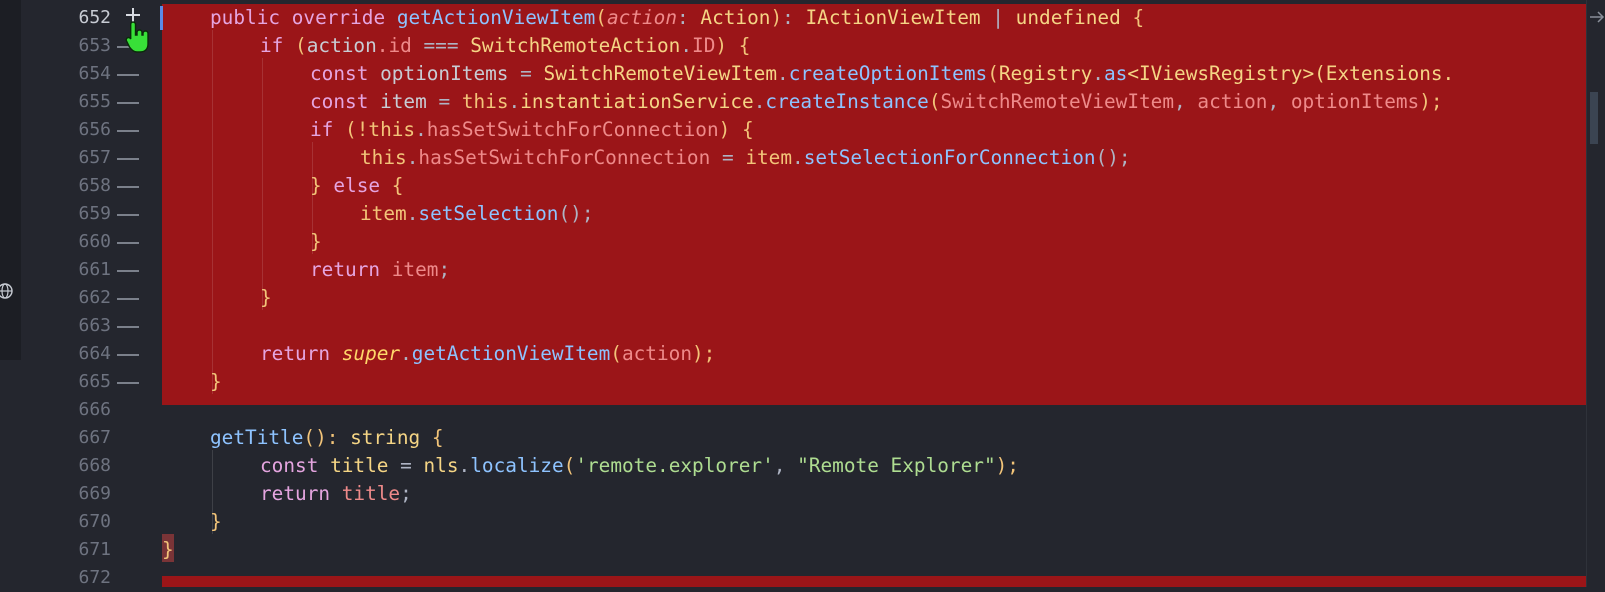 The height and width of the screenshot is (592, 1605). Describe the element at coordinates (949, 157) in the screenshot. I see `token: setSelectionForConnection` at that location.